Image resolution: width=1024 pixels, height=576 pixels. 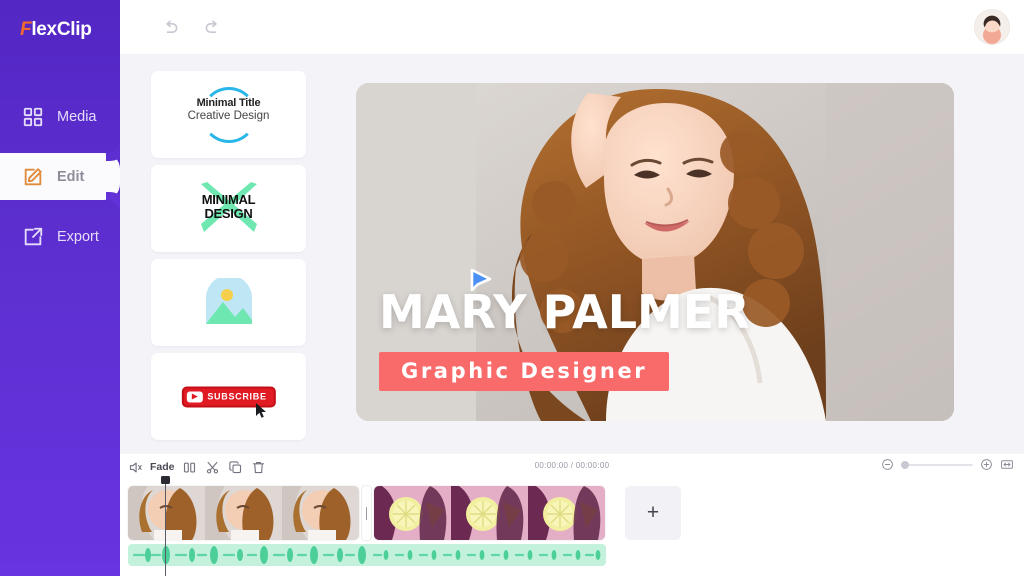 What do you see at coordinates (887, 464) in the screenshot?
I see `zoom-out-icon` at bounding box center [887, 464].